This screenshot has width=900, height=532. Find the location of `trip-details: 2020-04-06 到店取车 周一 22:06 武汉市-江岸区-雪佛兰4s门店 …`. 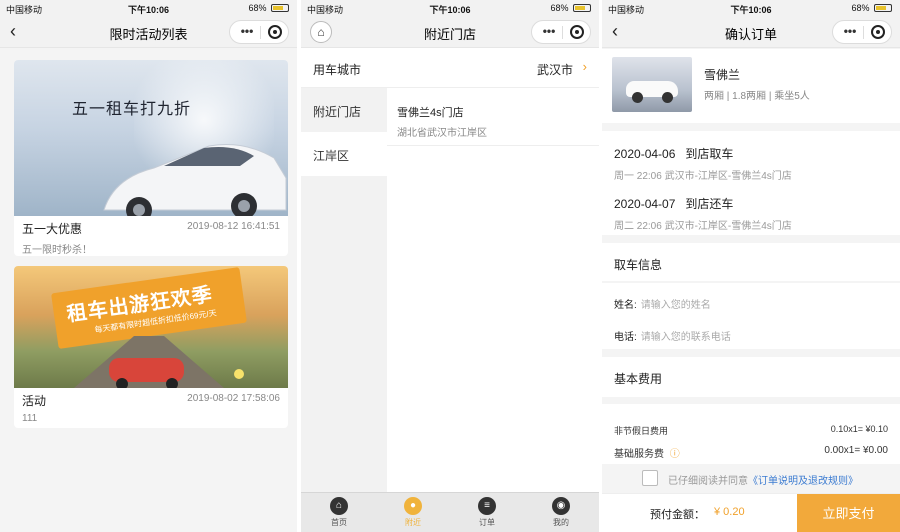

trip-details: 2020-04-06 到店取车 周一 22:06 武汉市-江岸区-雪佛兰4s门店 … is located at coordinates (751, 183).